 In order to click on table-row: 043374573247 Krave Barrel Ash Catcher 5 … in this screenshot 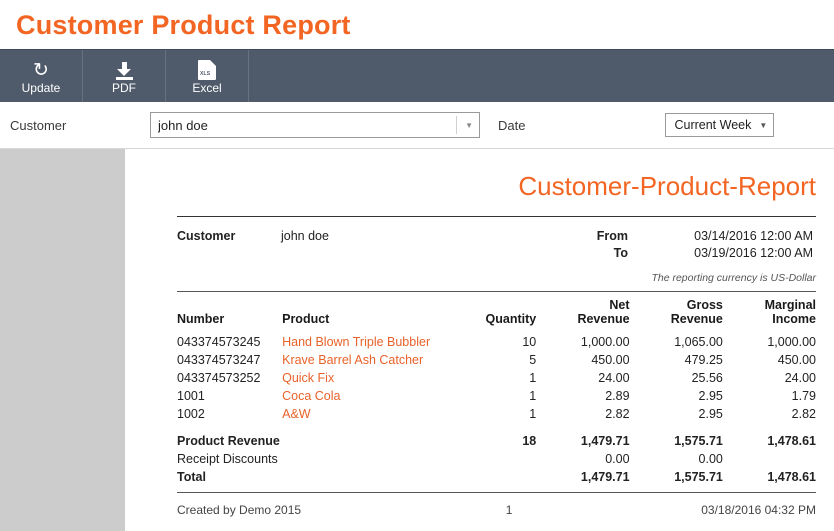, I will do `click(500, 360)`.